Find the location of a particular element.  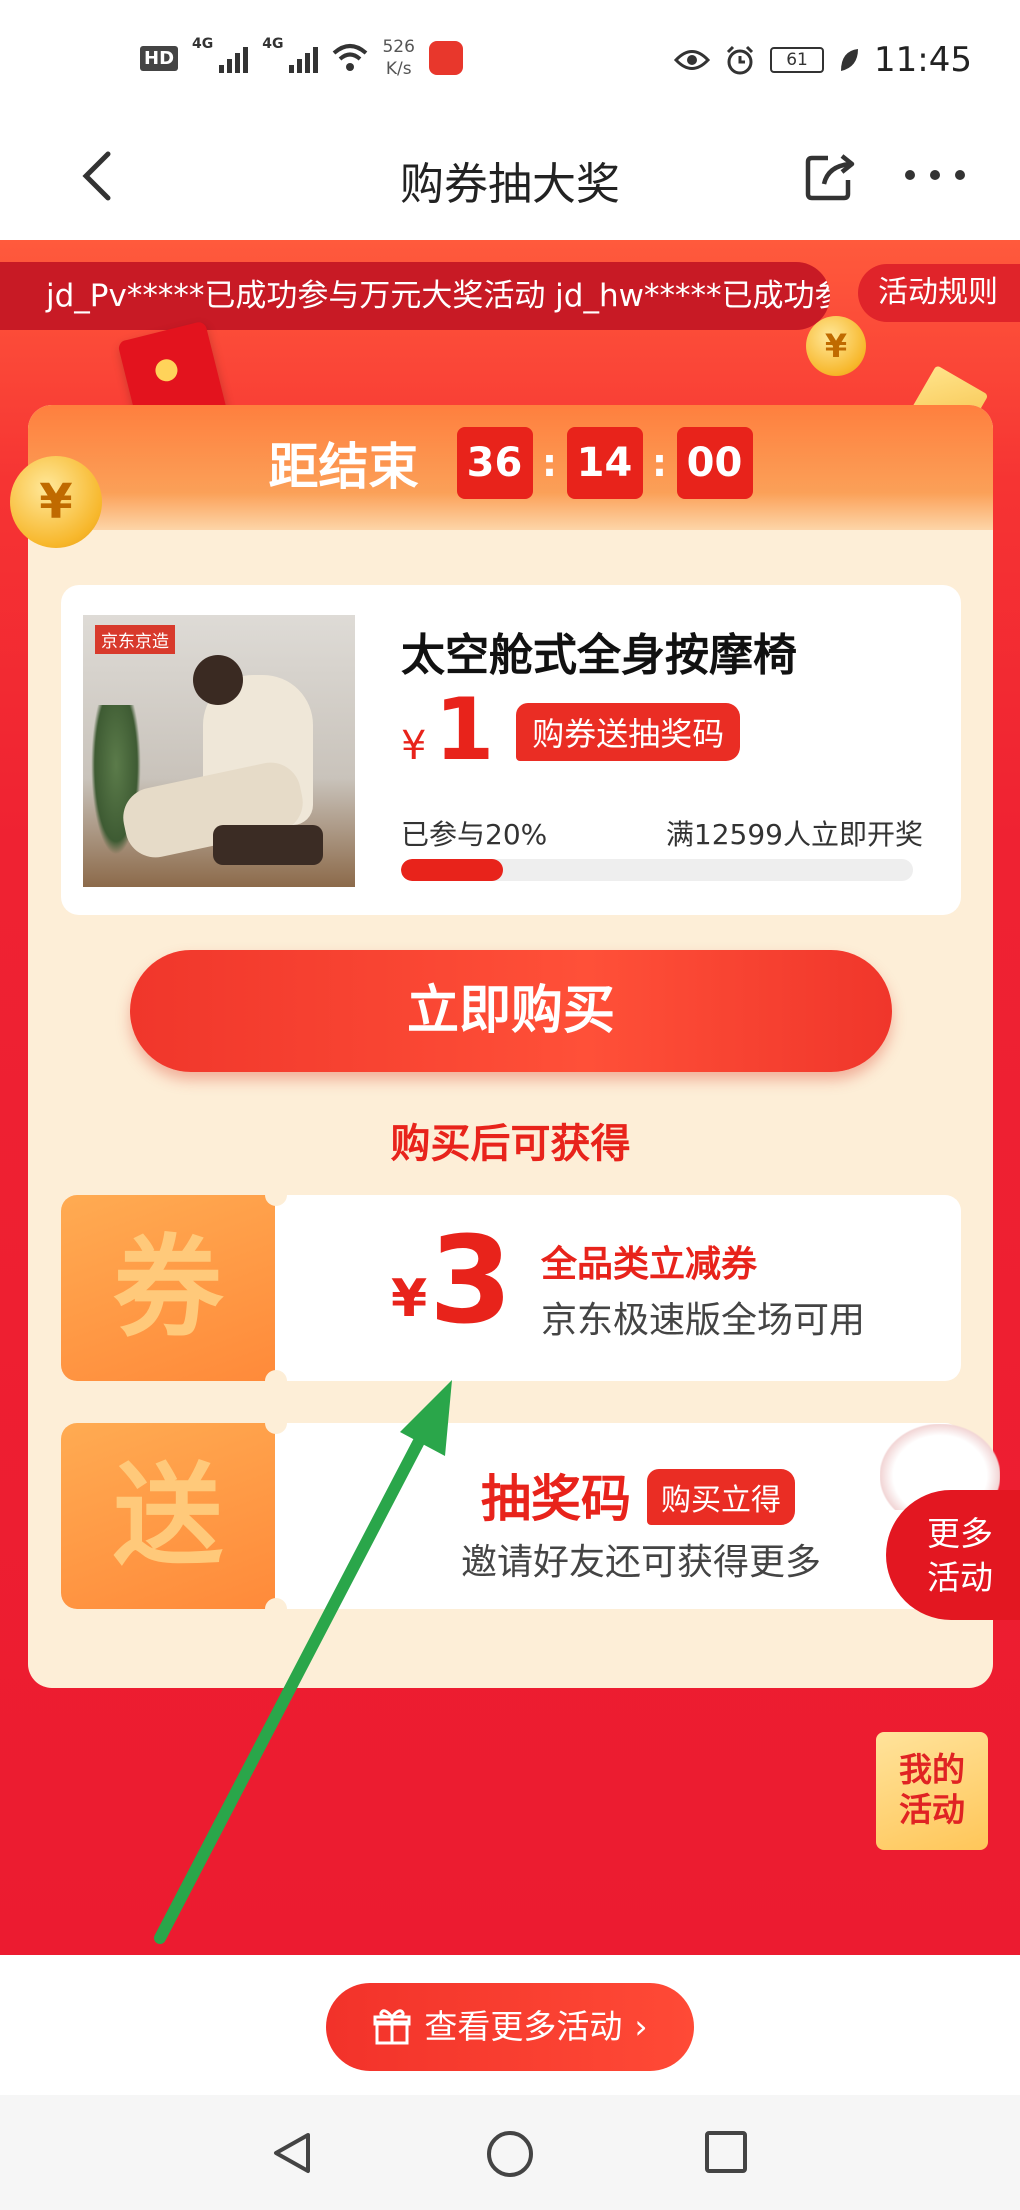

countdown-seconds: 00 is located at coordinates (714, 463).